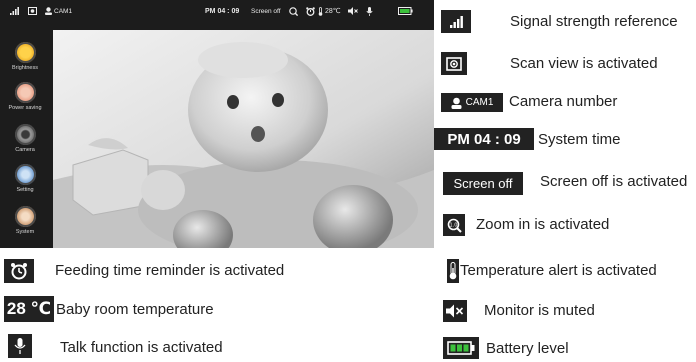 Image resolution: width=696 pixels, height=362 pixels. I want to click on brightness-icon, so click(25, 52).